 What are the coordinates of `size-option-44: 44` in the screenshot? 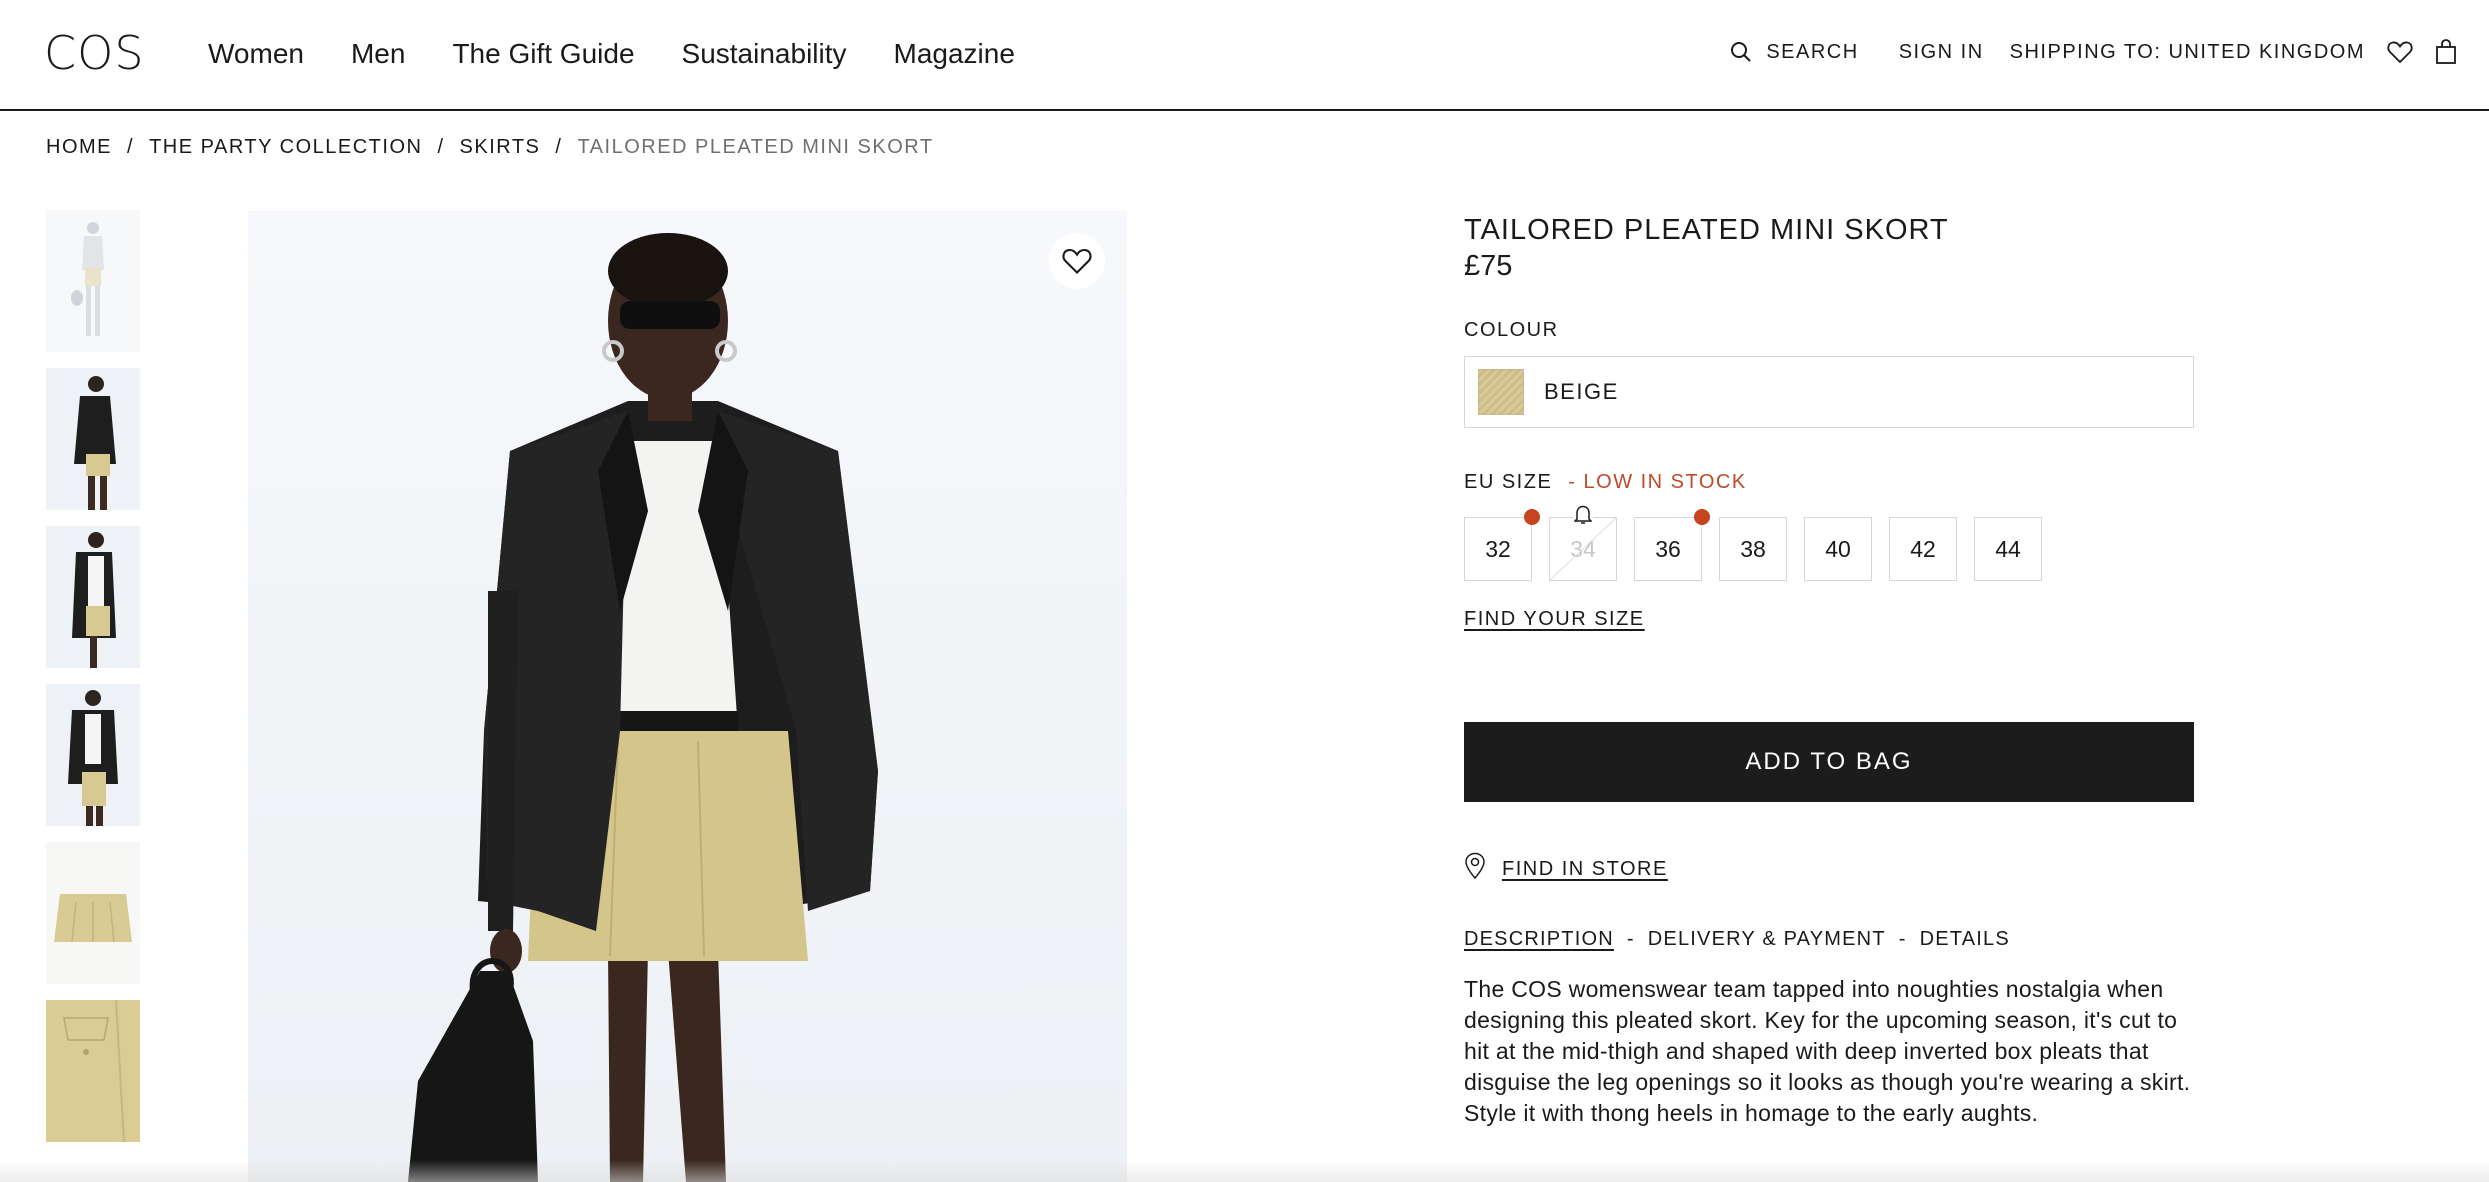 It's located at (2008, 549).